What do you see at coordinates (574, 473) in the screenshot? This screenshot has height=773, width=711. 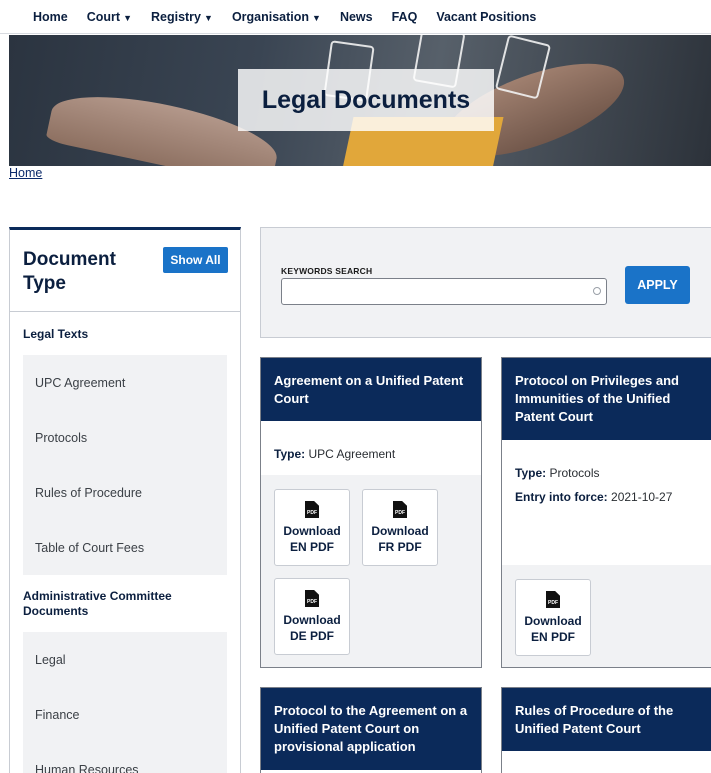 I see `card-type-value: Protocols` at bounding box center [574, 473].